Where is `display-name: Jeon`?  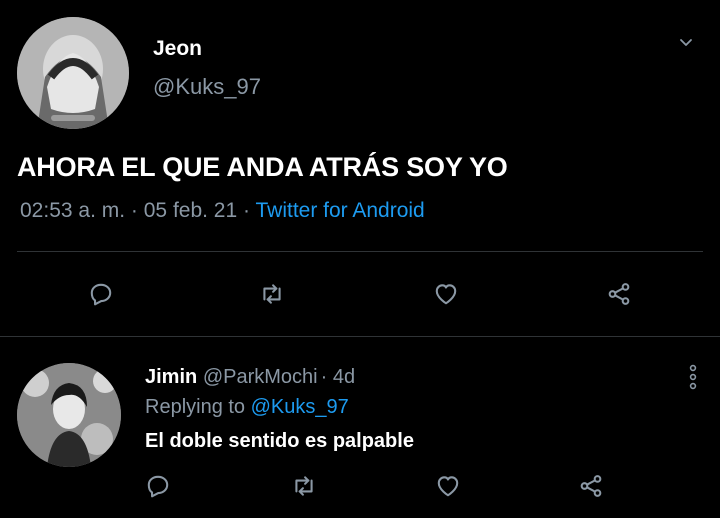 display-name: Jeon is located at coordinates (177, 49).